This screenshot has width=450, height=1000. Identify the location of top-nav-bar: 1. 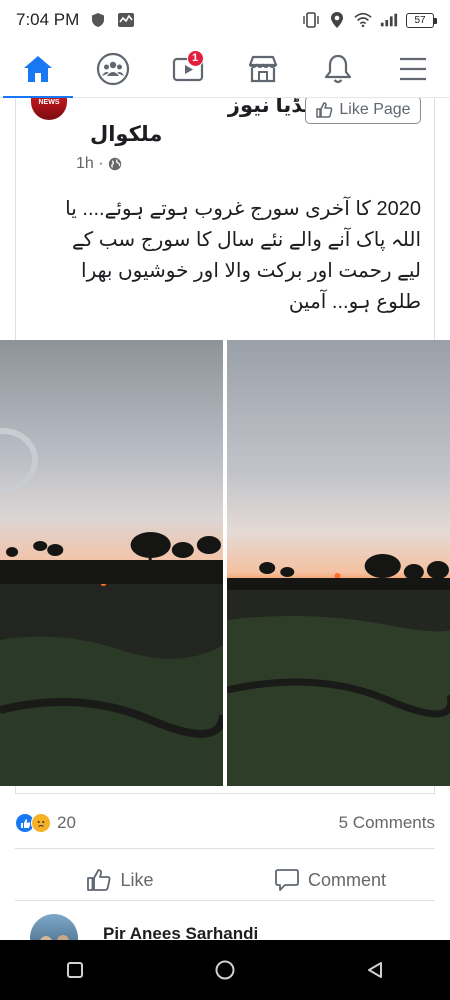
(225, 69).